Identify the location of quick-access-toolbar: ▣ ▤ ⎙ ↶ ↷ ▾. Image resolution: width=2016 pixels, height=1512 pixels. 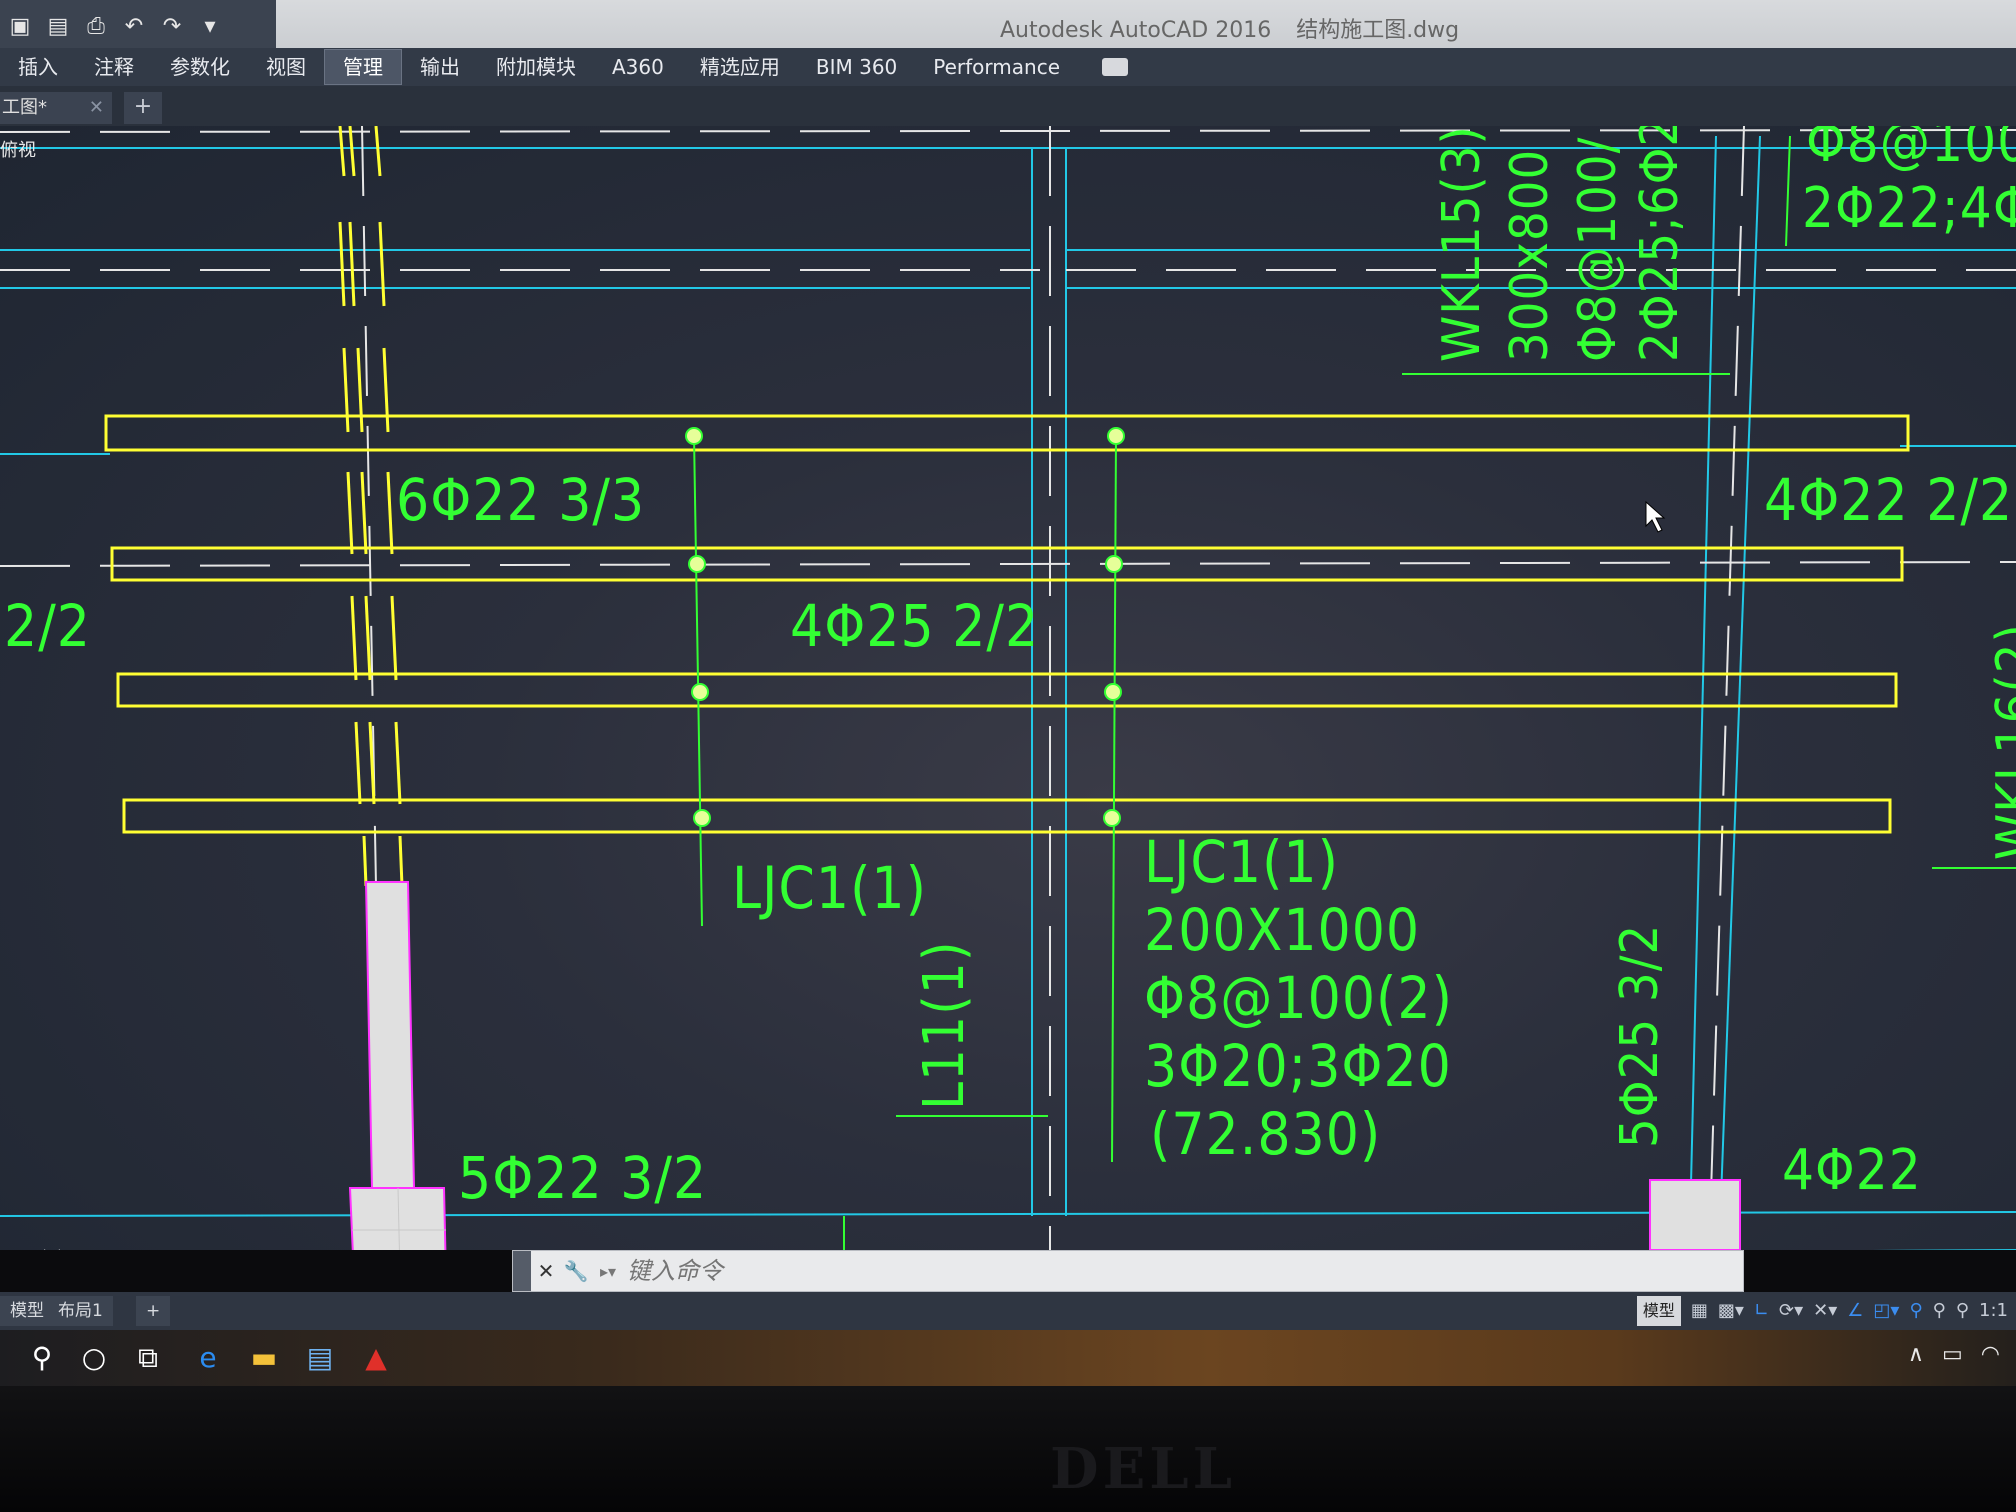
(138, 27).